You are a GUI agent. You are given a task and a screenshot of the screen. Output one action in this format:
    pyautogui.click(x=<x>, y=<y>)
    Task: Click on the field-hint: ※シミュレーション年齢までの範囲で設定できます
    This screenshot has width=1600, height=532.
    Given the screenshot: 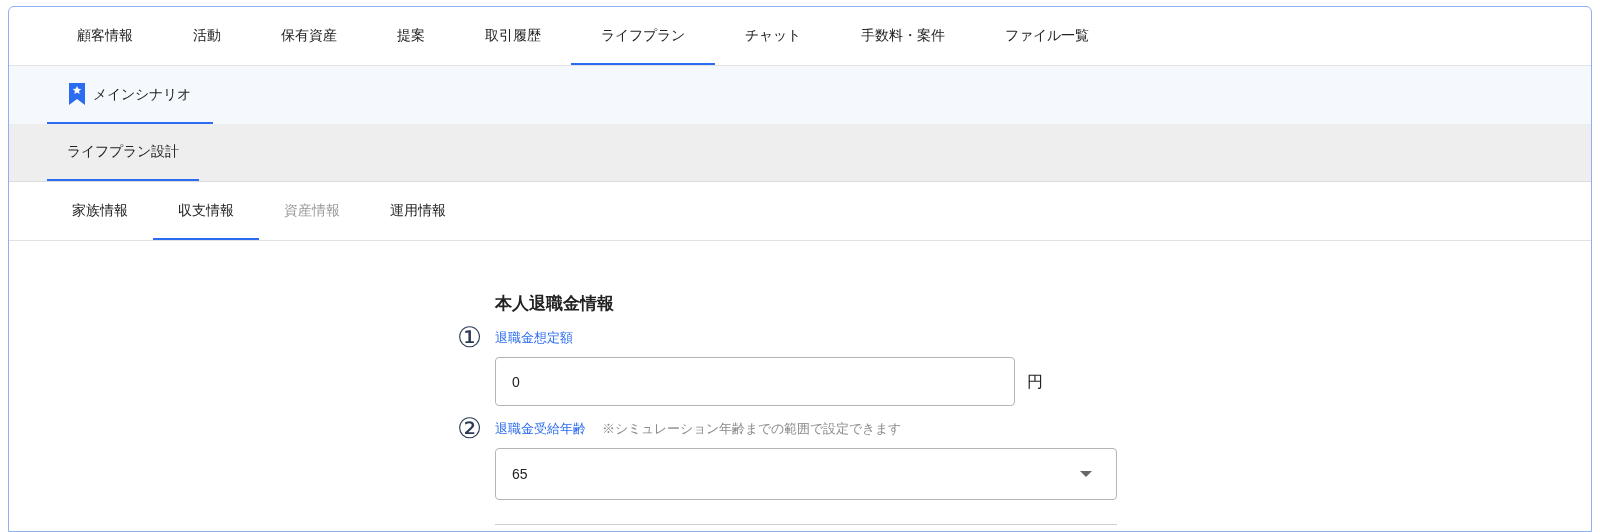 What is the action you would take?
    pyautogui.click(x=751, y=429)
    